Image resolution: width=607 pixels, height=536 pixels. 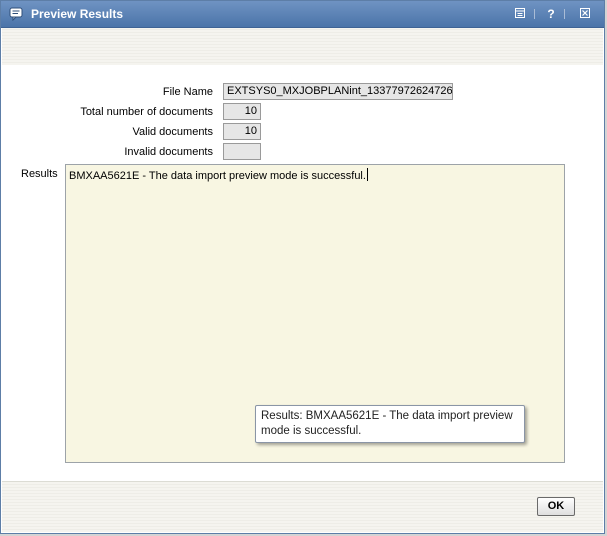 What do you see at coordinates (168, 152) in the screenshot?
I see `invalid-documents-label: Invalid documents` at bounding box center [168, 152].